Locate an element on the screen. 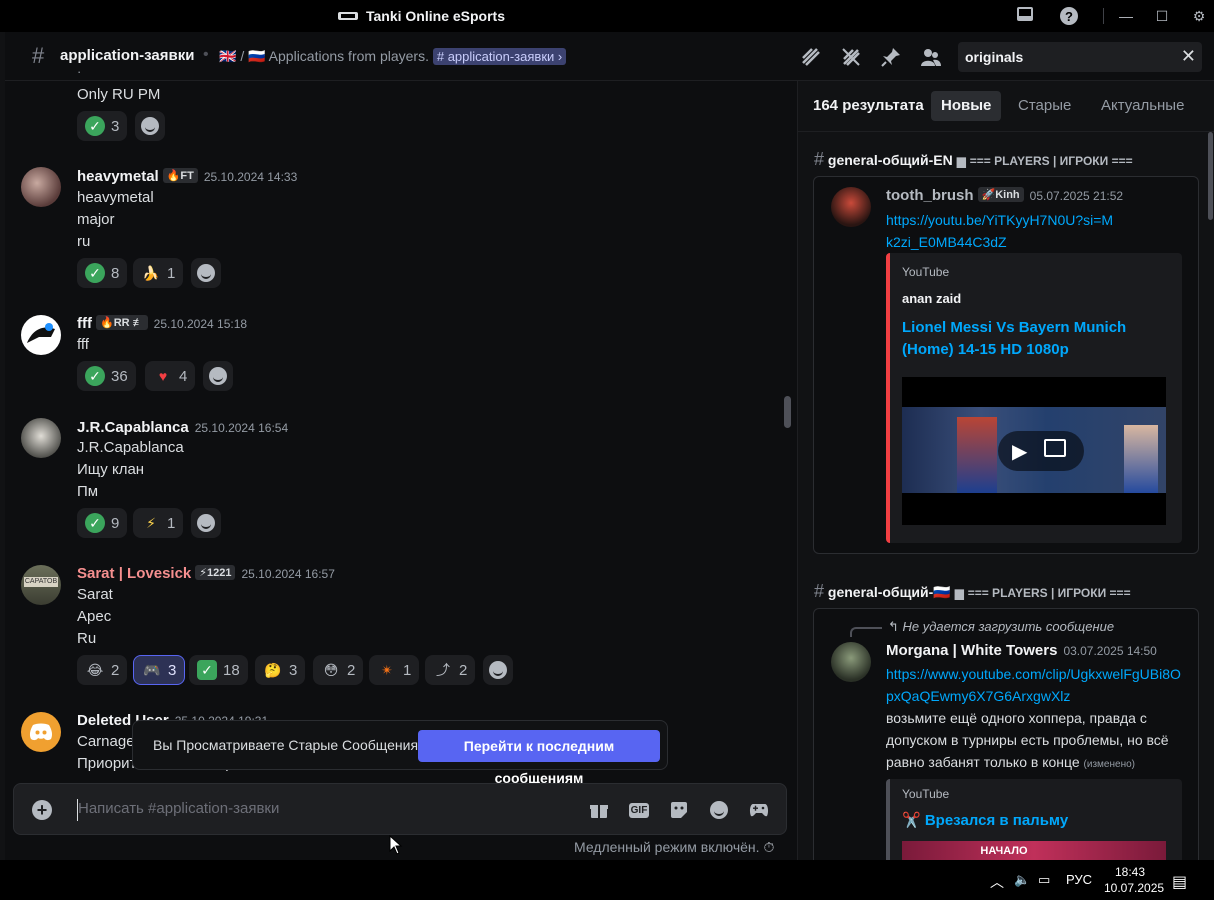 Image resolution: width=1214 pixels, height=900 pixels. chevron-up-icon: ︿ is located at coordinates (997, 882).